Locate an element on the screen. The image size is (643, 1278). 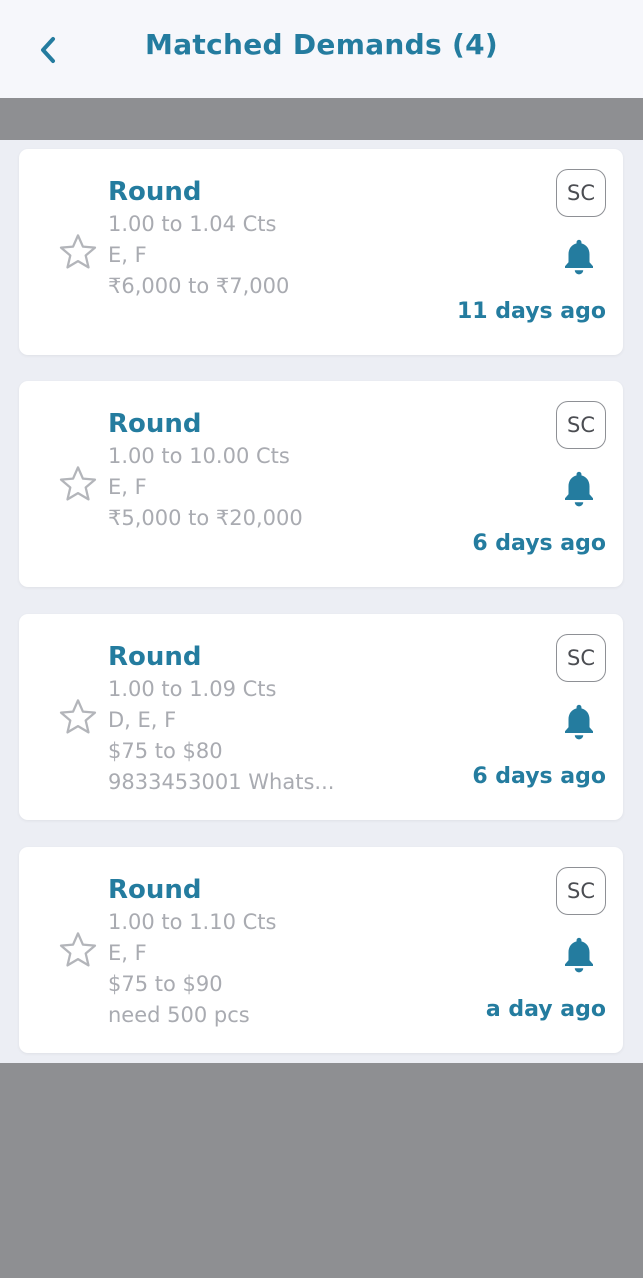
remark: need 500 pcs is located at coordinates (179, 1015).